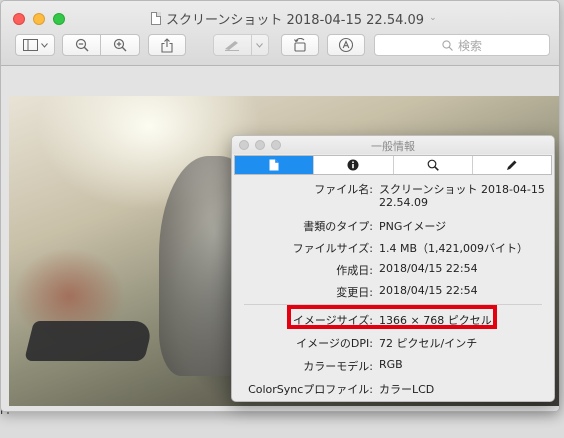 This screenshot has width=564, height=438. I want to click on markup-icon, so click(346, 45).